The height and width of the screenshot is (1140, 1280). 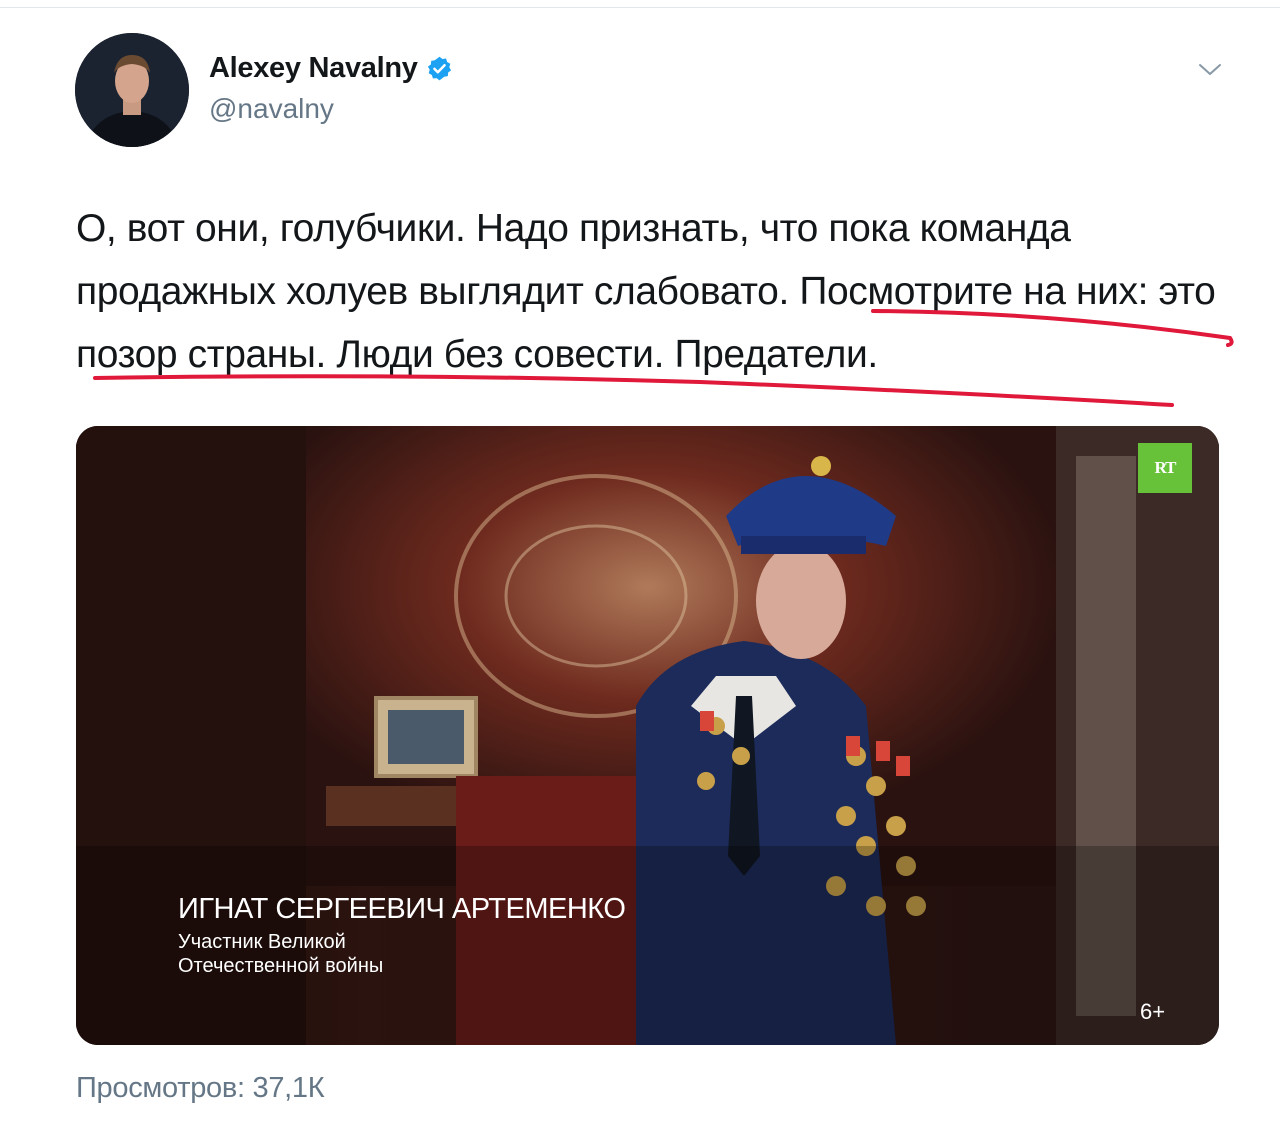 What do you see at coordinates (271, 109) in the screenshot?
I see `author-handle: @navalny` at bounding box center [271, 109].